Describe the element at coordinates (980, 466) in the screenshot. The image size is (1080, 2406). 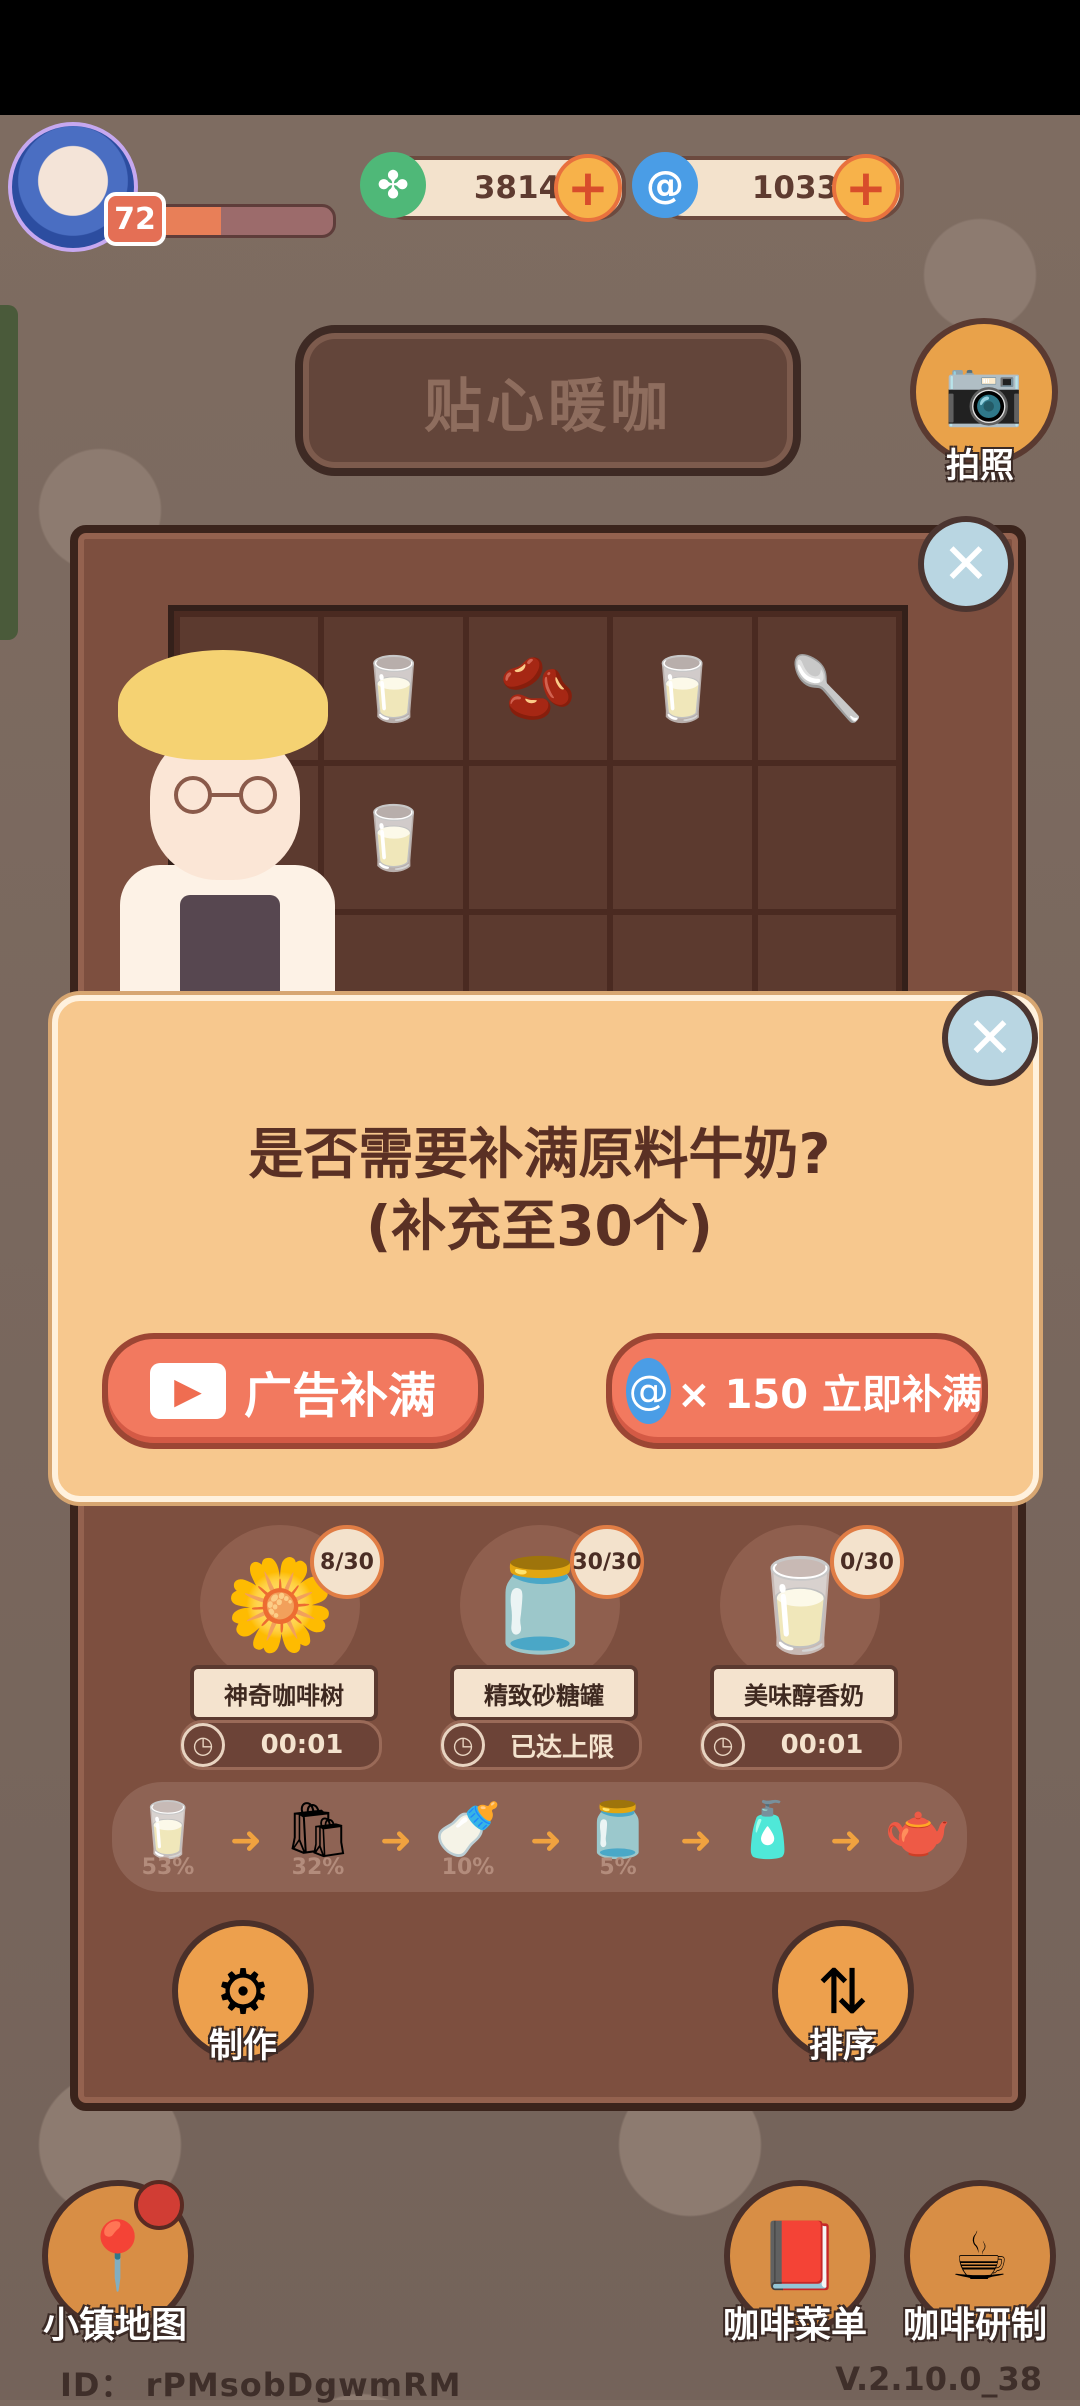
I see `camera-label: 拍照` at that location.